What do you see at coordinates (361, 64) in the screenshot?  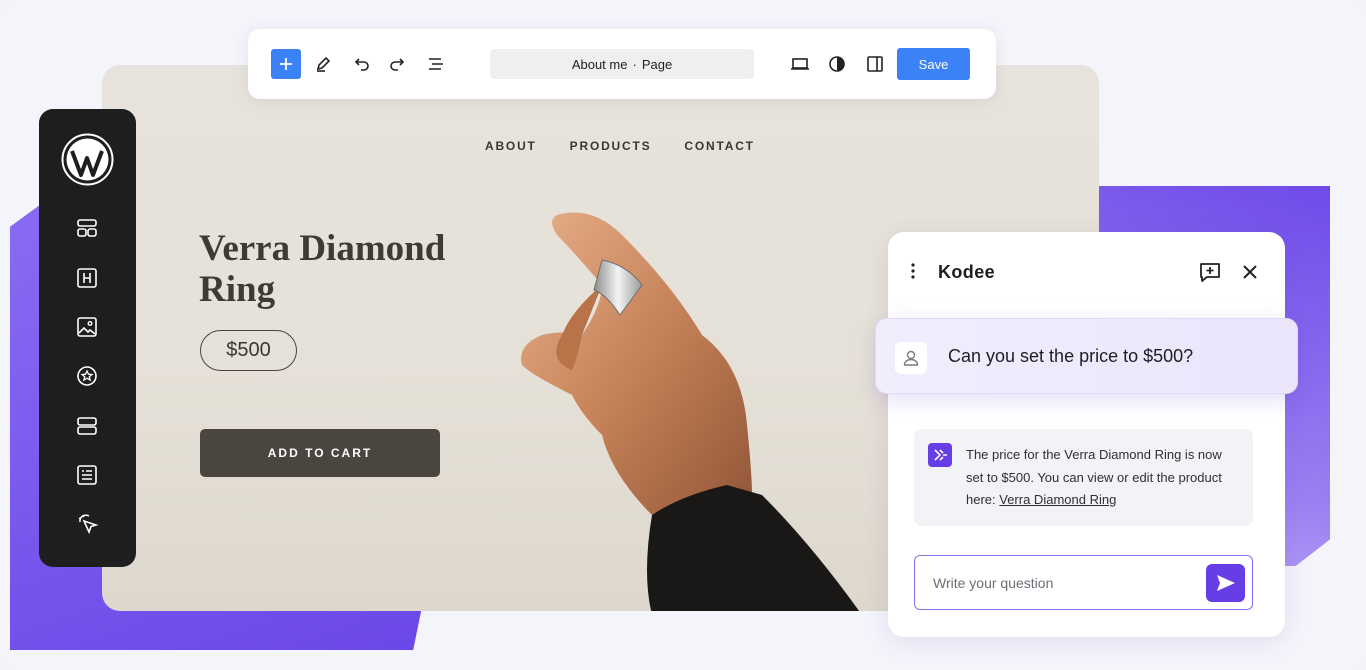 I see `undo-icon` at bounding box center [361, 64].